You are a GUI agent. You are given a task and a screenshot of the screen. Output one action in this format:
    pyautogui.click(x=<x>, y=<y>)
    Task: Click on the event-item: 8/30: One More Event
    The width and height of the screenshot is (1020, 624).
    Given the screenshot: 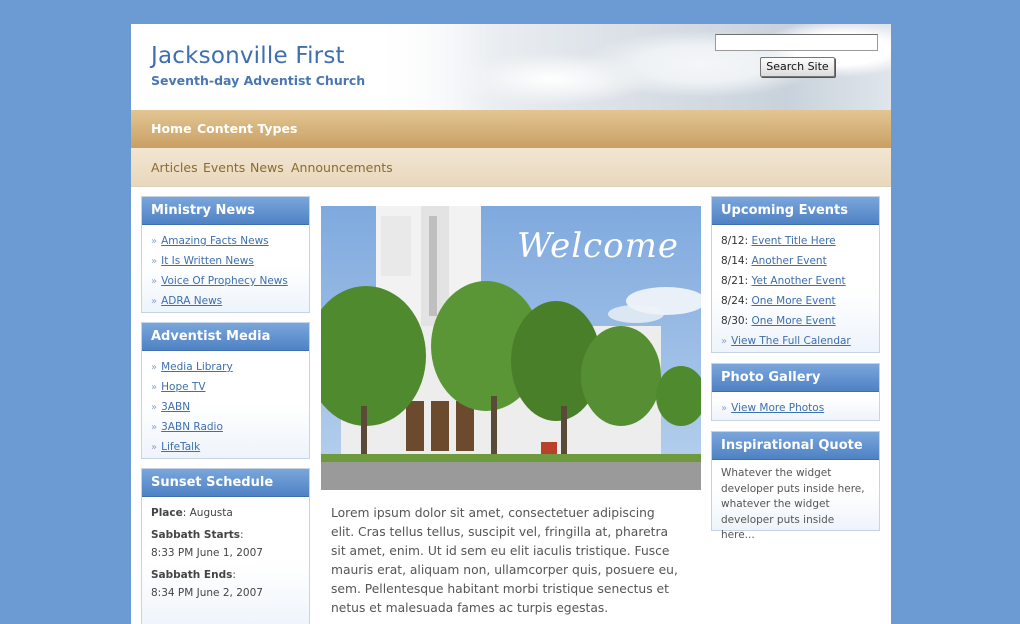 What is the action you would take?
    pyautogui.click(x=795, y=321)
    